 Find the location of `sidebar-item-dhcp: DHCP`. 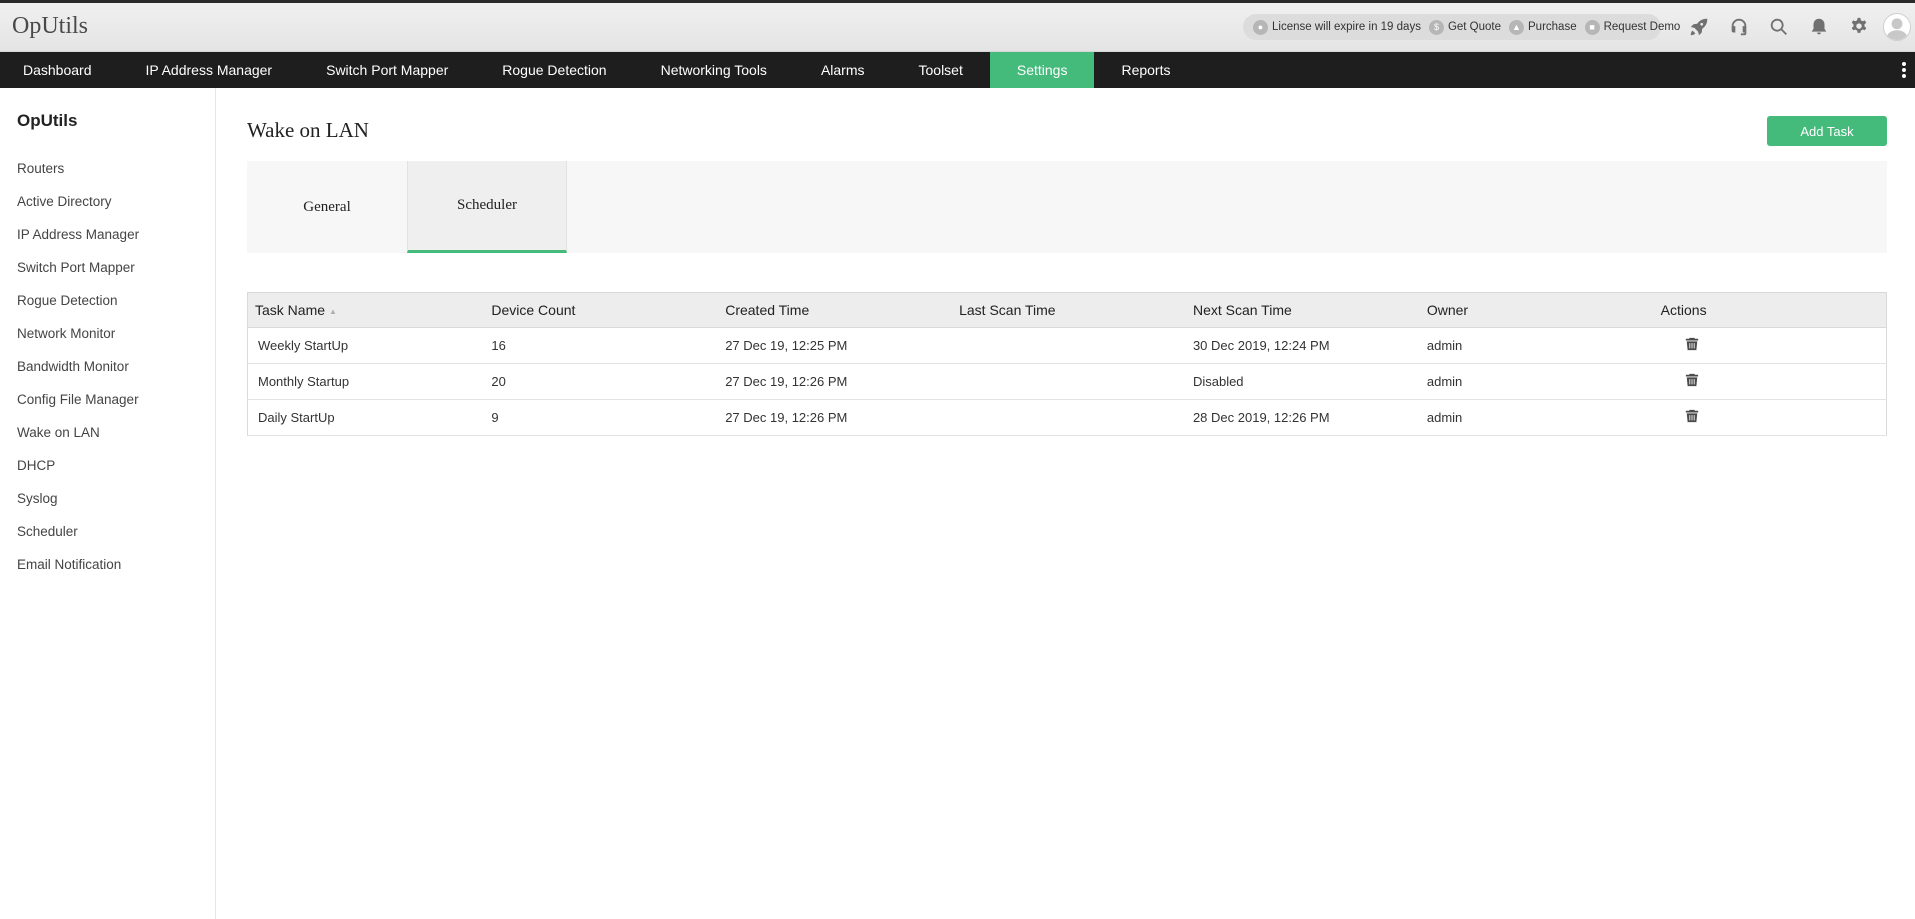

sidebar-item-dhcp: DHCP is located at coordinates (78, 472).